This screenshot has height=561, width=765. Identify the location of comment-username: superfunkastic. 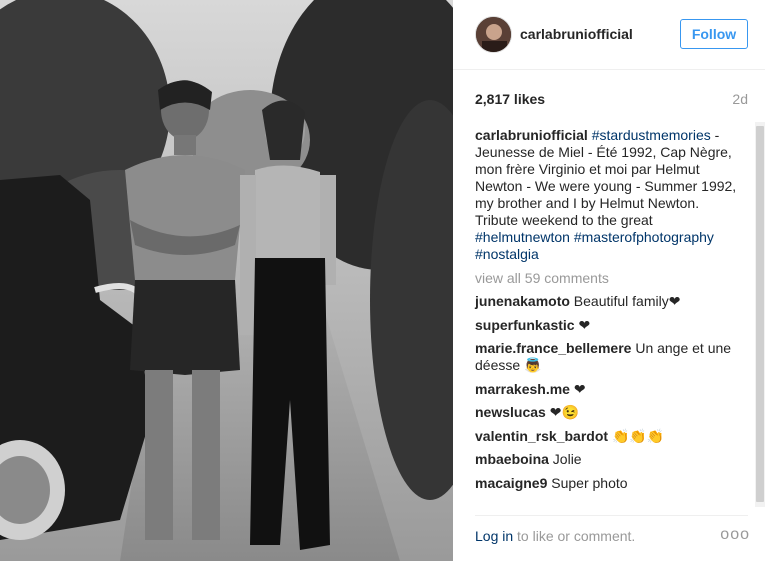
(525, 325).